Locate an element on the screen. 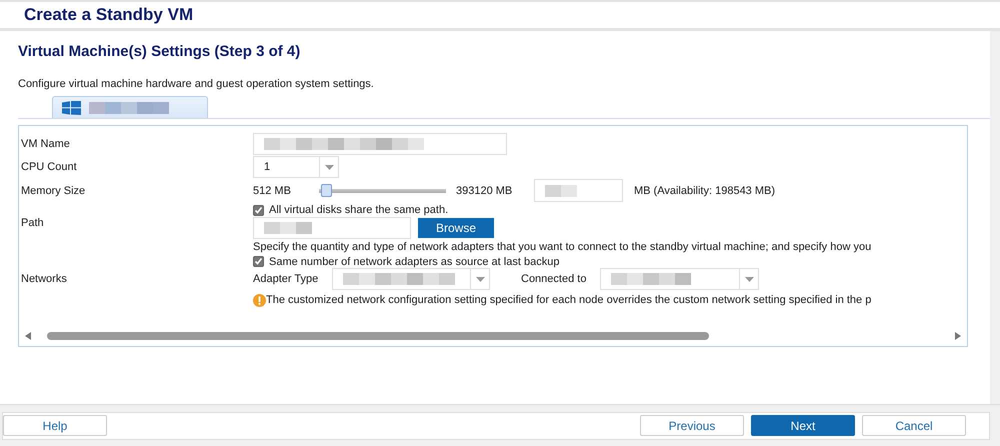 This screenshot has width=1000, height=446. warning-icon is located at coordinates (259, 300).